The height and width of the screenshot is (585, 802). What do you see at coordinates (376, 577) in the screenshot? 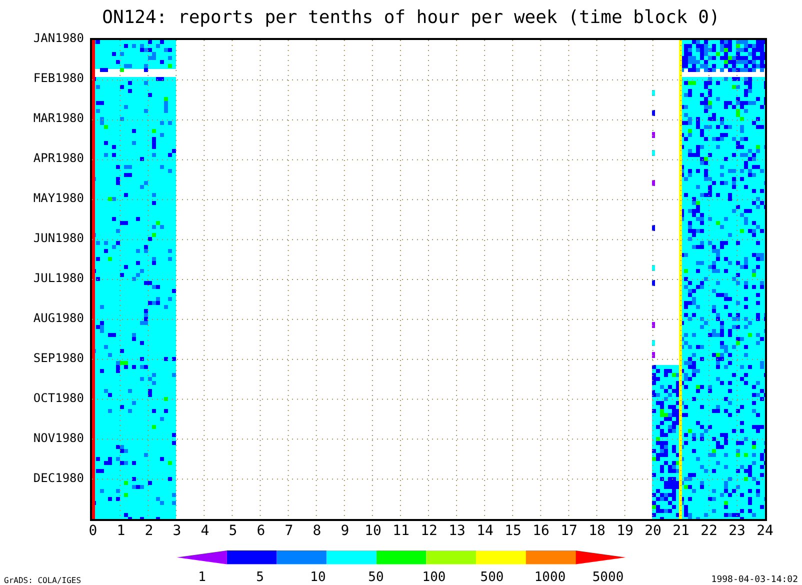
I see `colorbar-label: 50` at bounding box center [376, 577].